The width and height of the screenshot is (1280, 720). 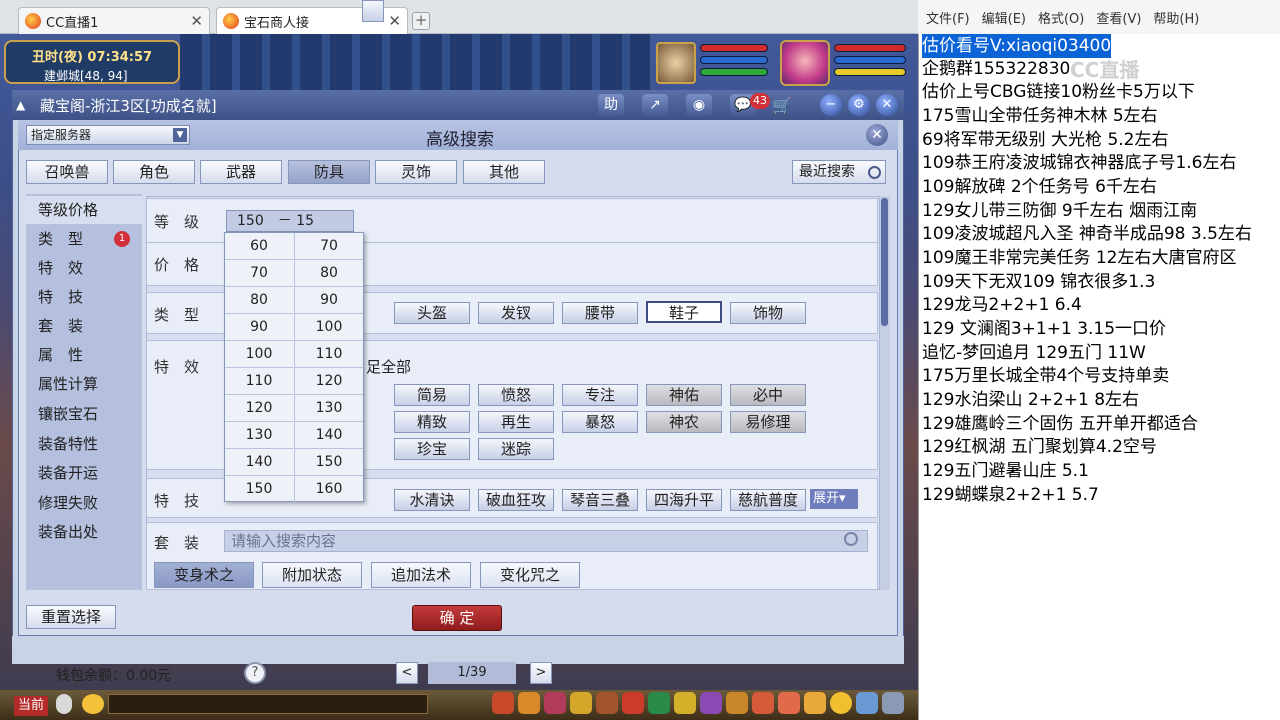 I want to click on level-max-option: 70, so click(x=329, y=246).